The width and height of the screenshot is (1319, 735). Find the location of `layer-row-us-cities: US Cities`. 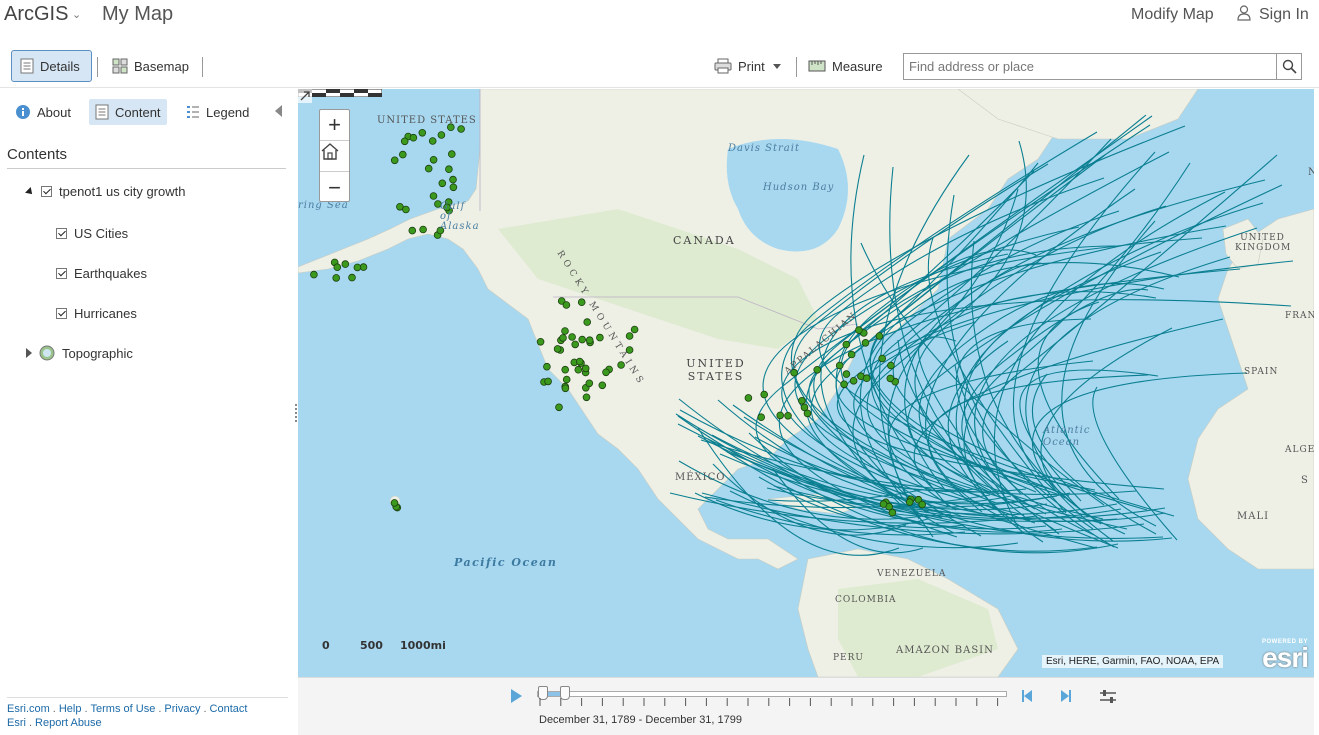

layer-row-us-cities: US Cities is located at coordinates (92, 233).